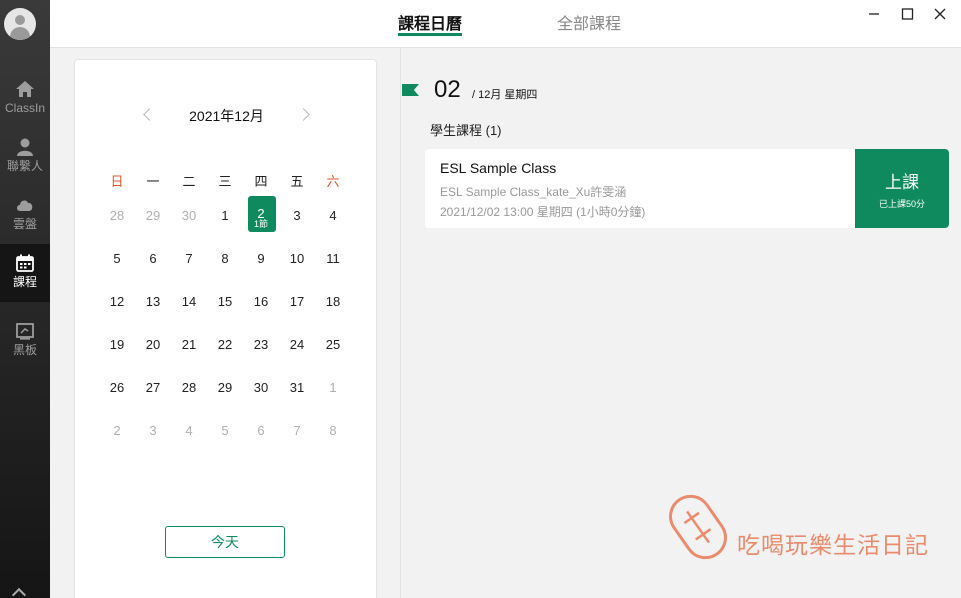  I want to click on course-time: 2021/12/02 13:00 星期四 (1小時0分鐘), so click(543, 212).